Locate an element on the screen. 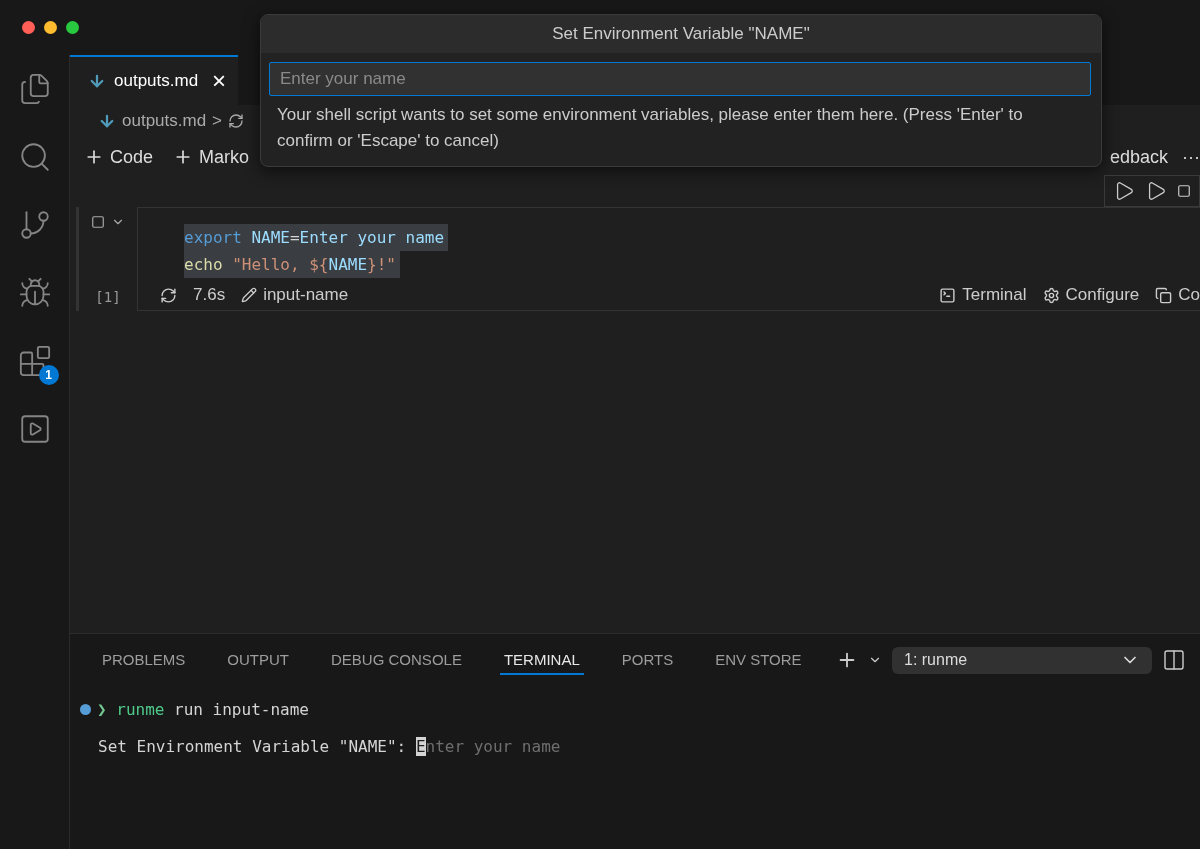  panel-tab: TERMINAL is located at coordinates (541, 660).